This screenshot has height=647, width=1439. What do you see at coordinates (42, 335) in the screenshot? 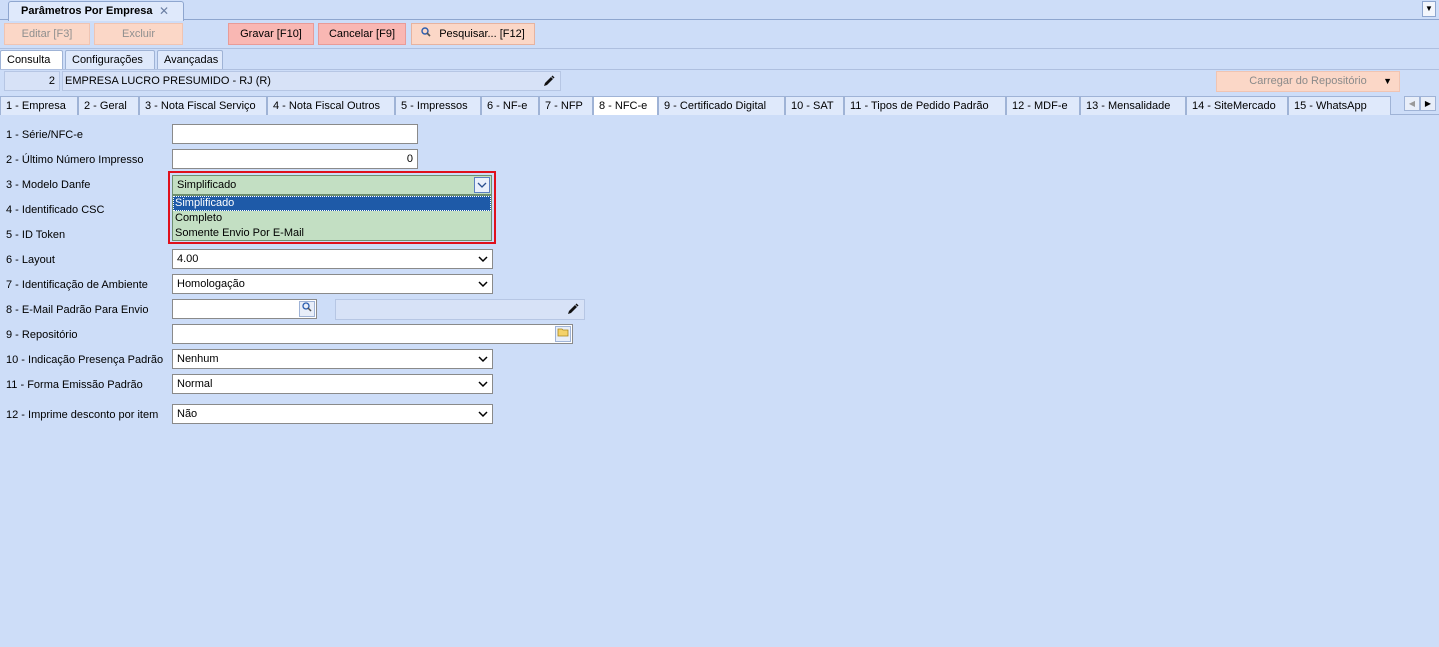
I see `label-repositorio: 9 - Repositório` at bounding box center [42, 335].